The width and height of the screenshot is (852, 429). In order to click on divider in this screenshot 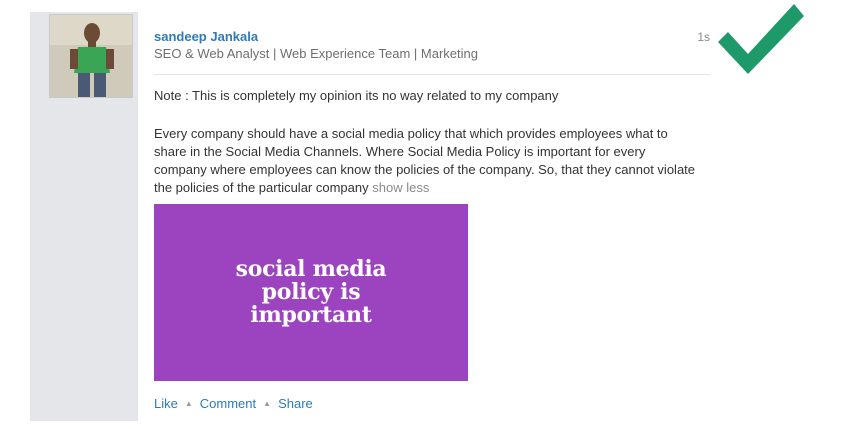, I will do `click(432, 74)`.